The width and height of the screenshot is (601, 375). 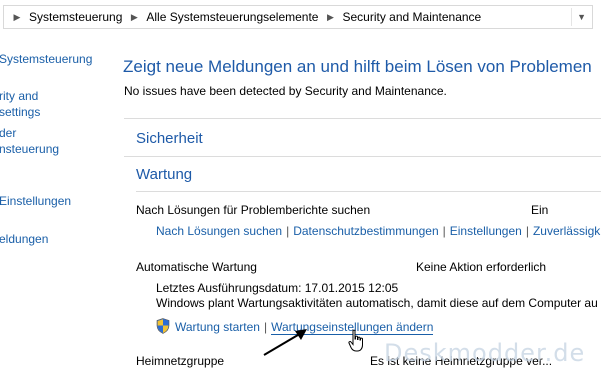 I want to click on sidebar-link-label: nsteuerung, so click(x=30, y=149).